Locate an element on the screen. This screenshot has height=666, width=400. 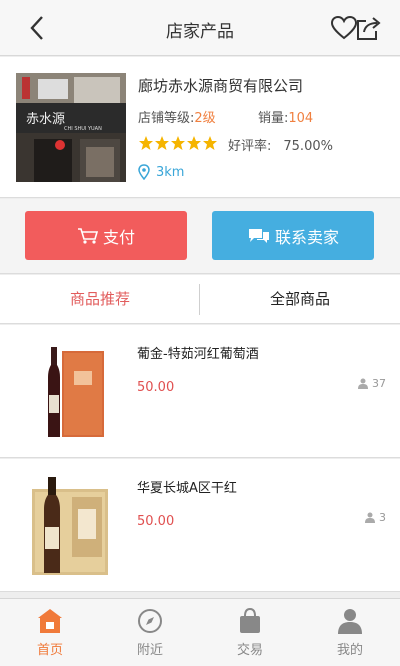
pay-button: 支付 is located at coordinates (106, 235).